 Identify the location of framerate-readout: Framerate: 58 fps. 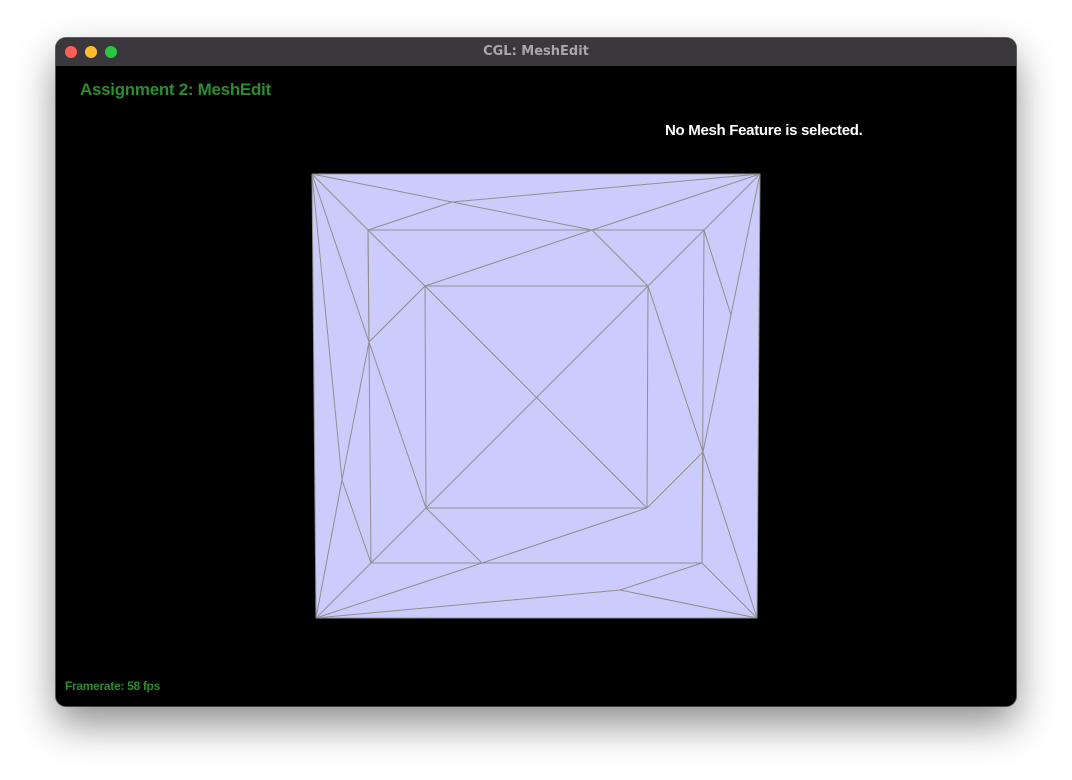
(112, 686).